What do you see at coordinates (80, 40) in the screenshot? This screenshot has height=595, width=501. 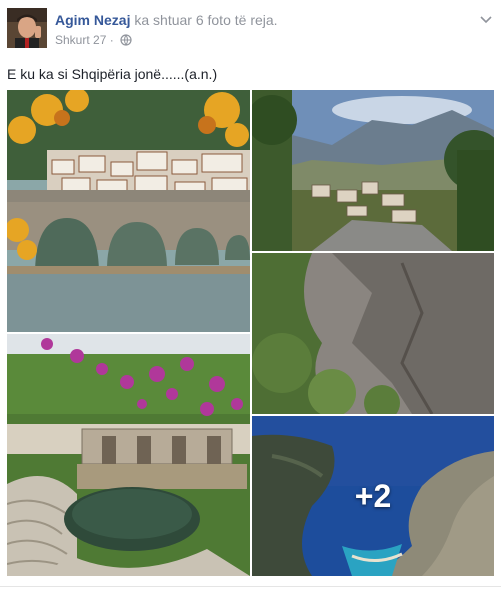 I see `post-date-link: Shkurt 27` at bounding box center [80, 40].